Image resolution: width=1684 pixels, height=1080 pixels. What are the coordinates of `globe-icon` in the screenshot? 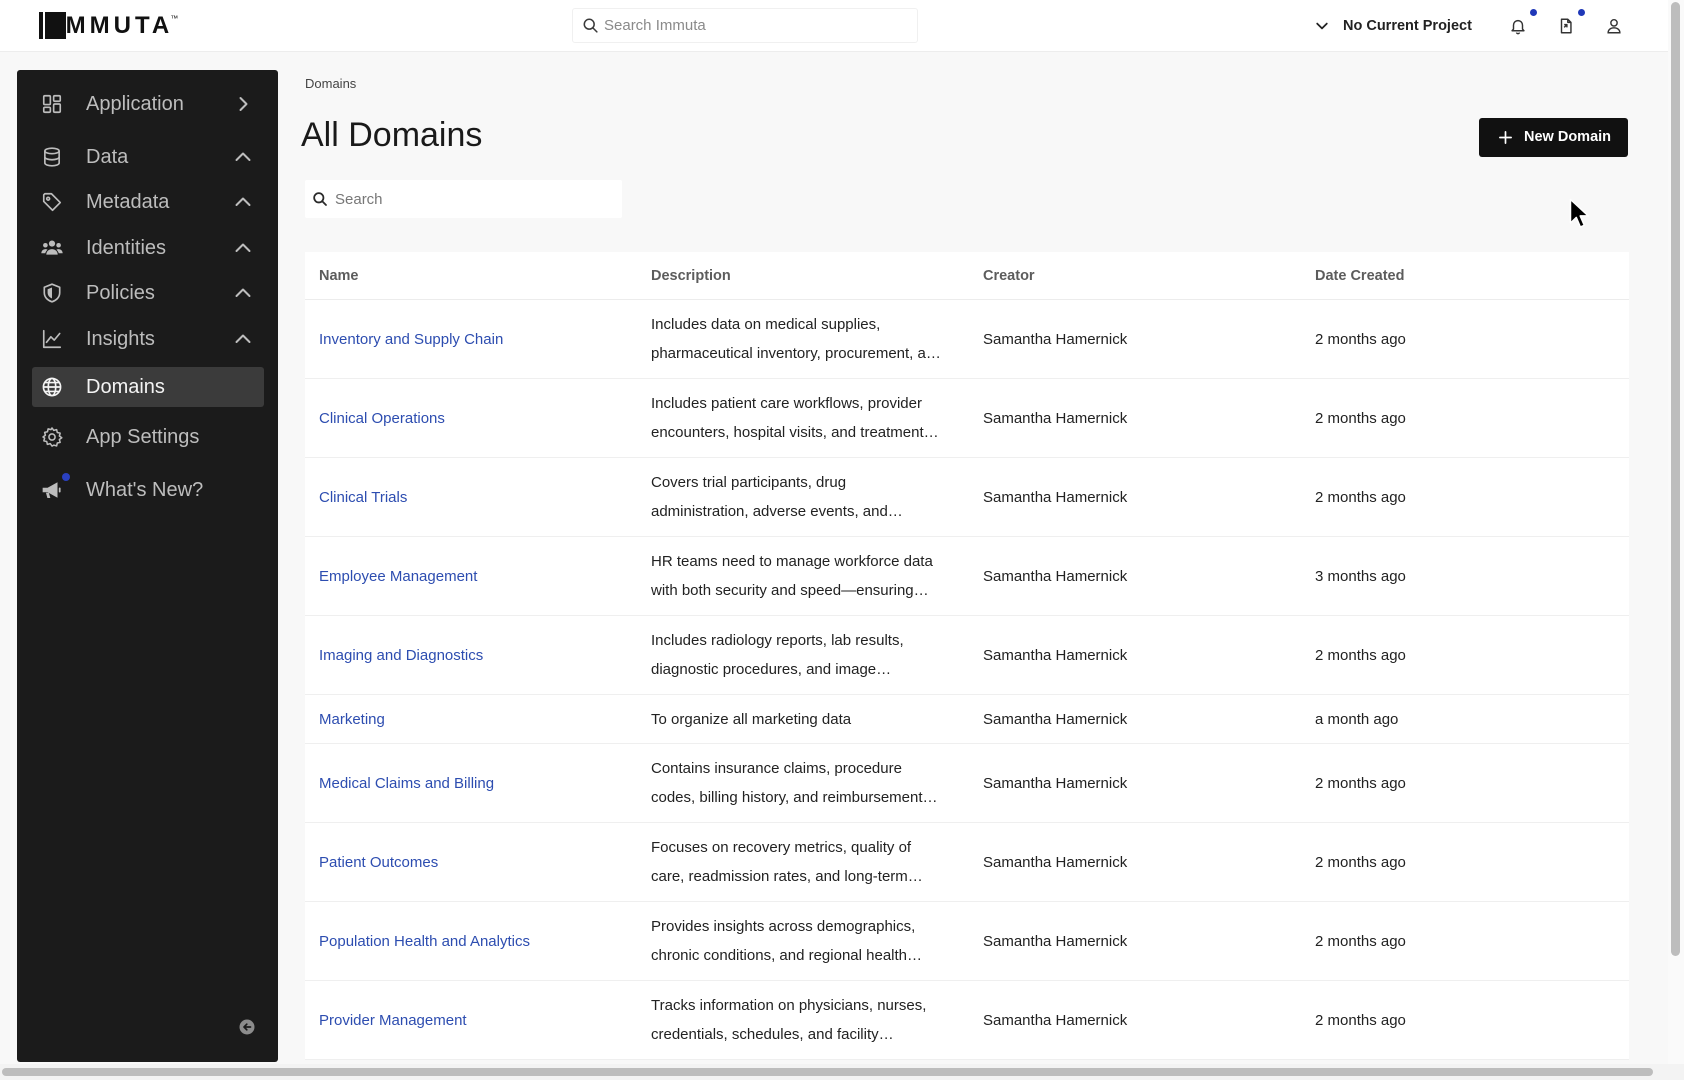 It's located at (52, 387).